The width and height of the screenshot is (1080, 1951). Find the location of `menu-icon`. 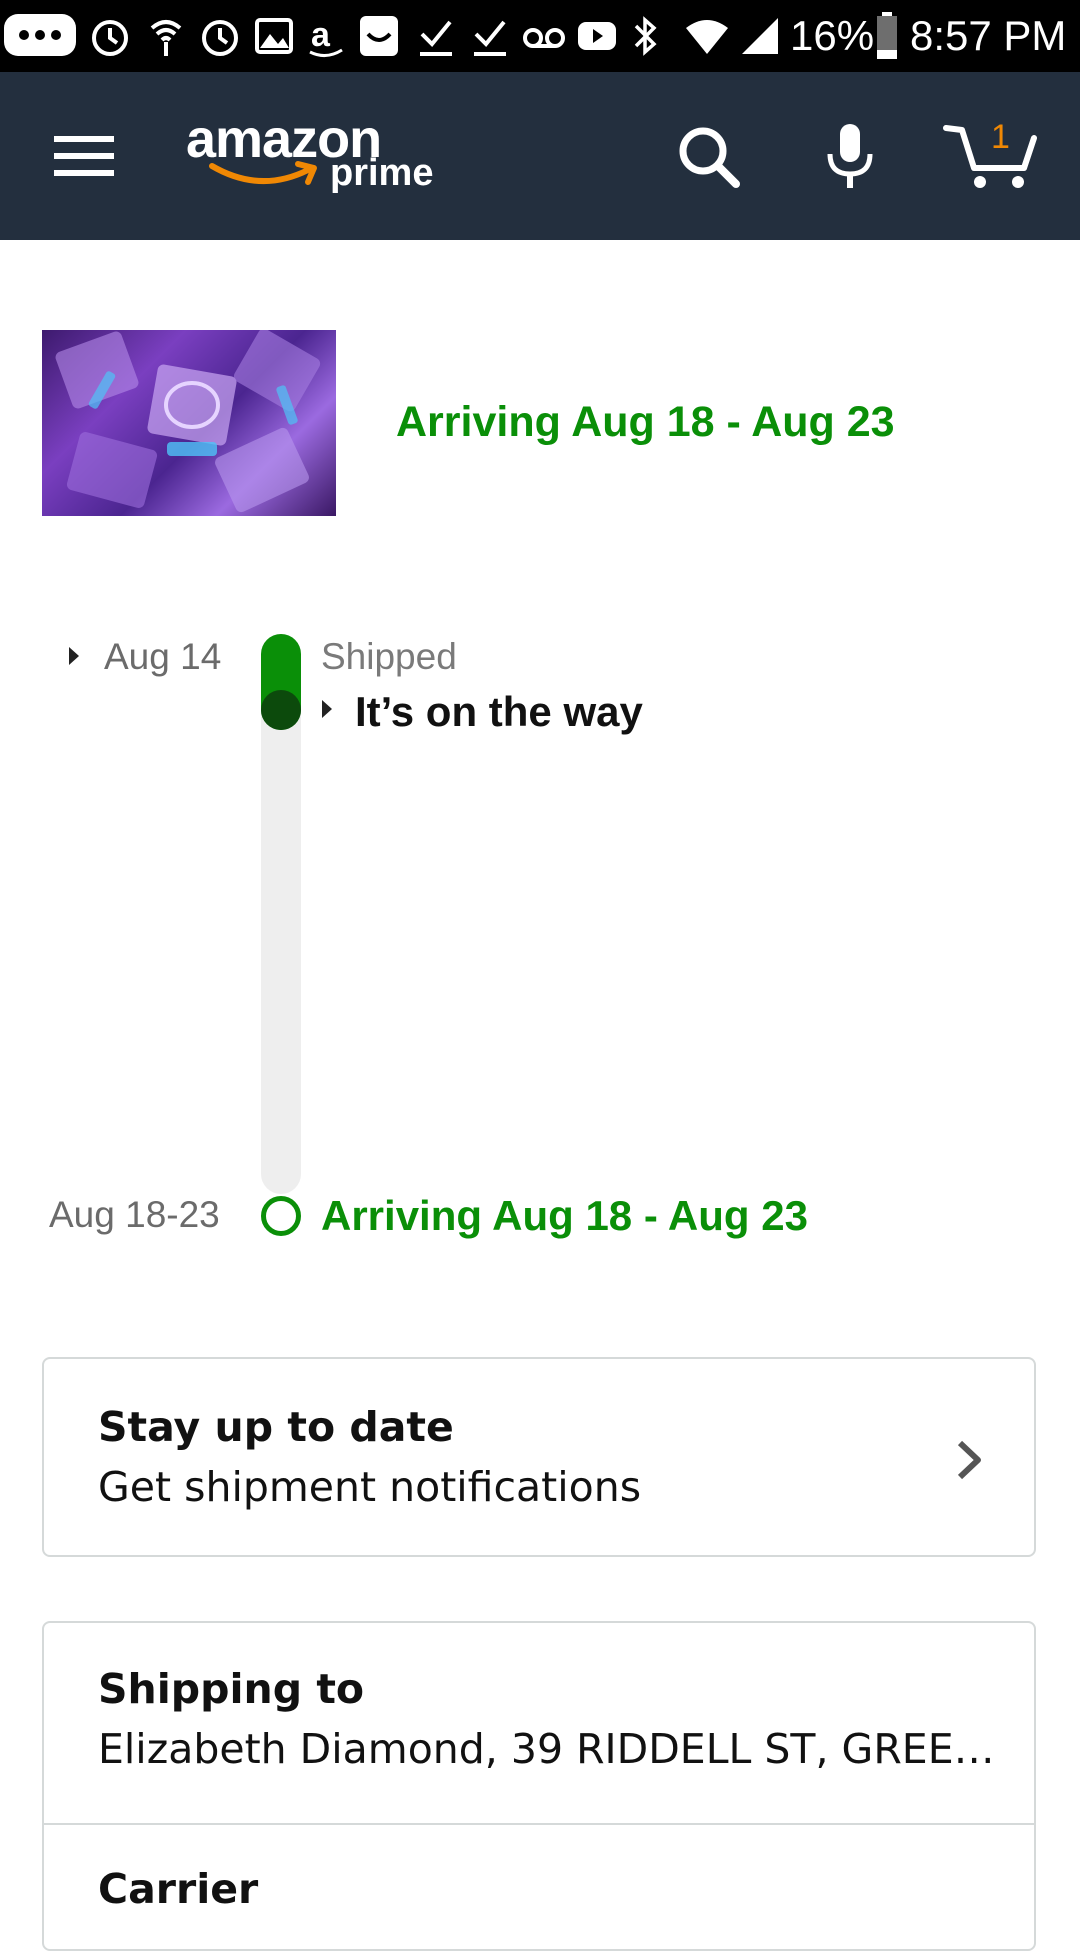

menu-icon is located at coordinates (84, 156).